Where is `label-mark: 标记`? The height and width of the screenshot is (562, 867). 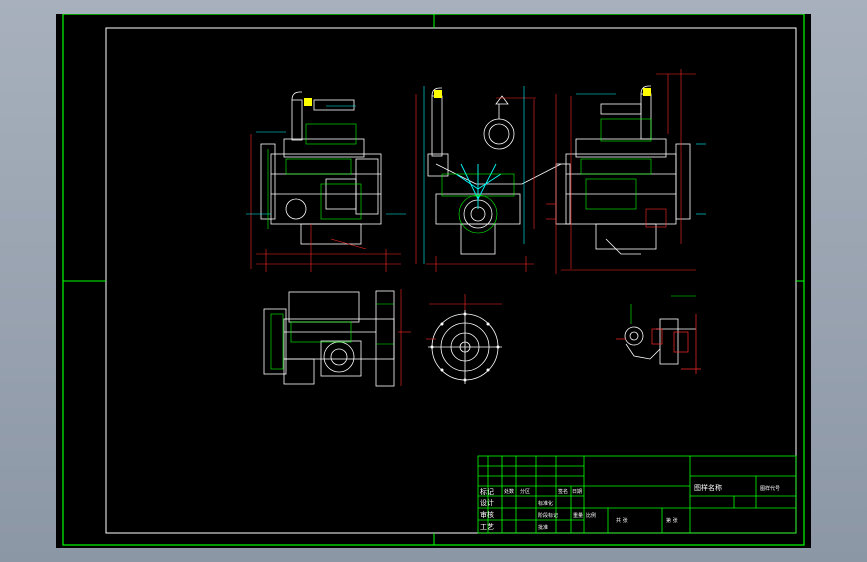 label-mark: 标记 is located at coordinates (487, 491).